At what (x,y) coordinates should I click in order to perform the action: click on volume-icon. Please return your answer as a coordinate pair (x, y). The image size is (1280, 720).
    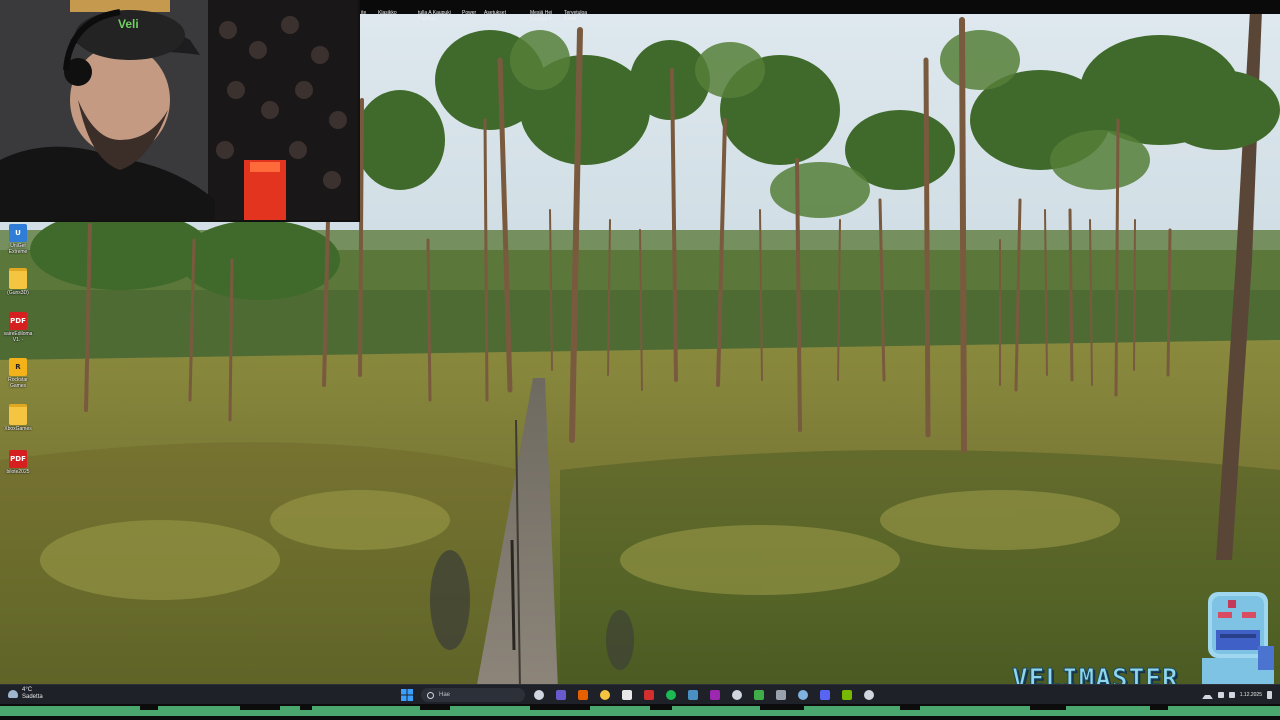
    Looking at the image, I should click on (1231, 695).